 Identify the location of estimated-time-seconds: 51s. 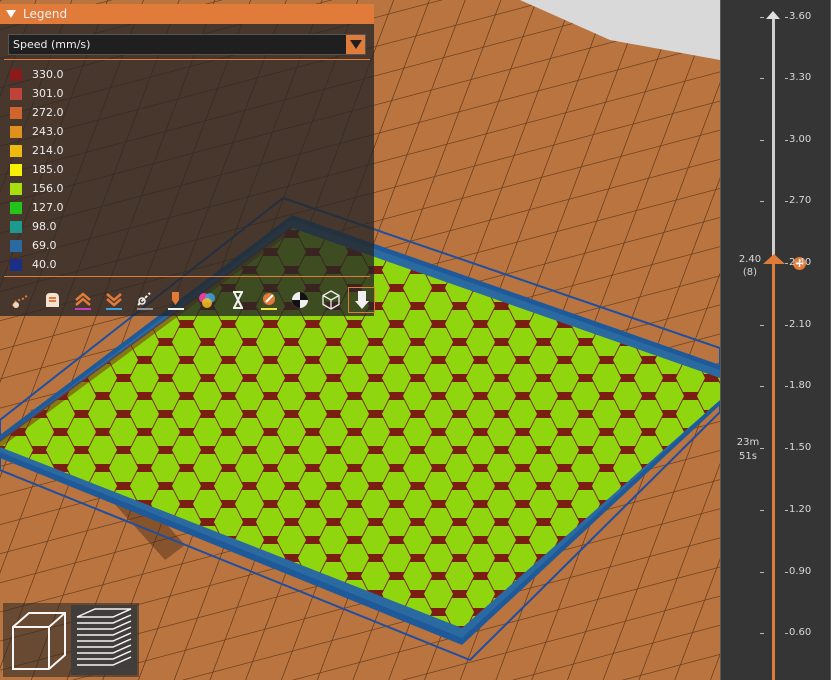
(748, 456).